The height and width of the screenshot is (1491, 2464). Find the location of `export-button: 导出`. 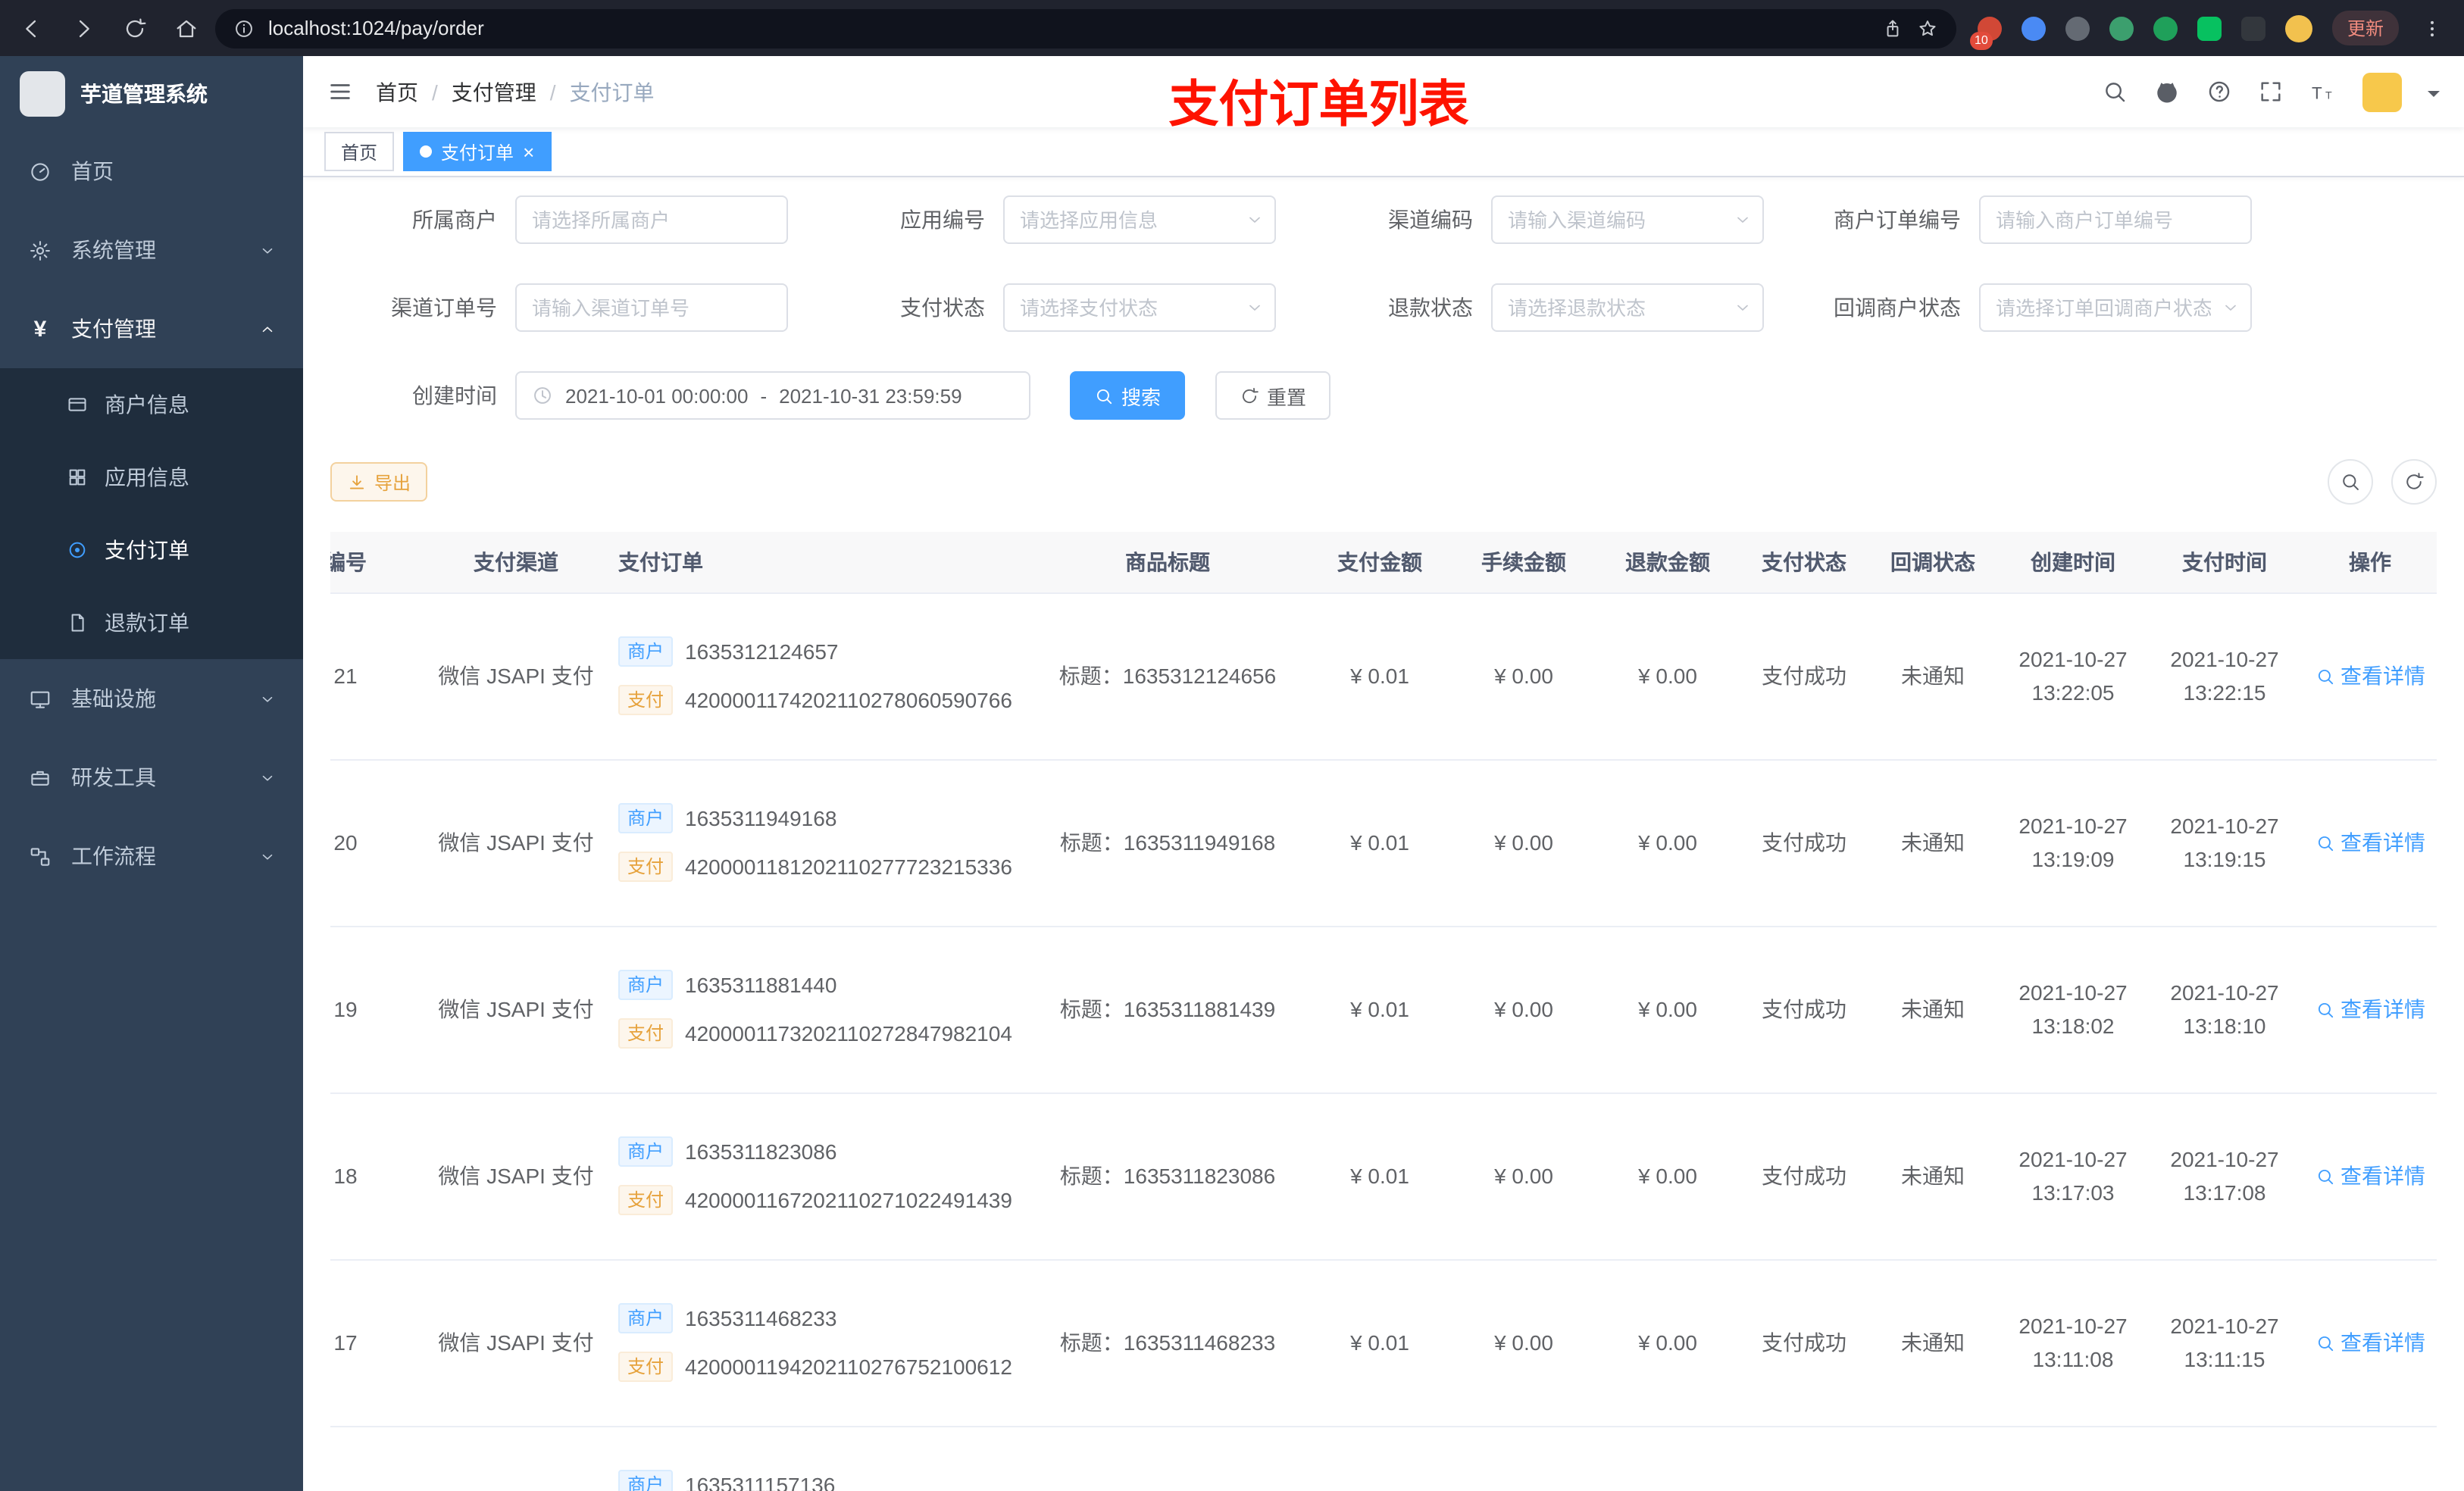

export-button: 导出 is located at coordinates (379, 482).